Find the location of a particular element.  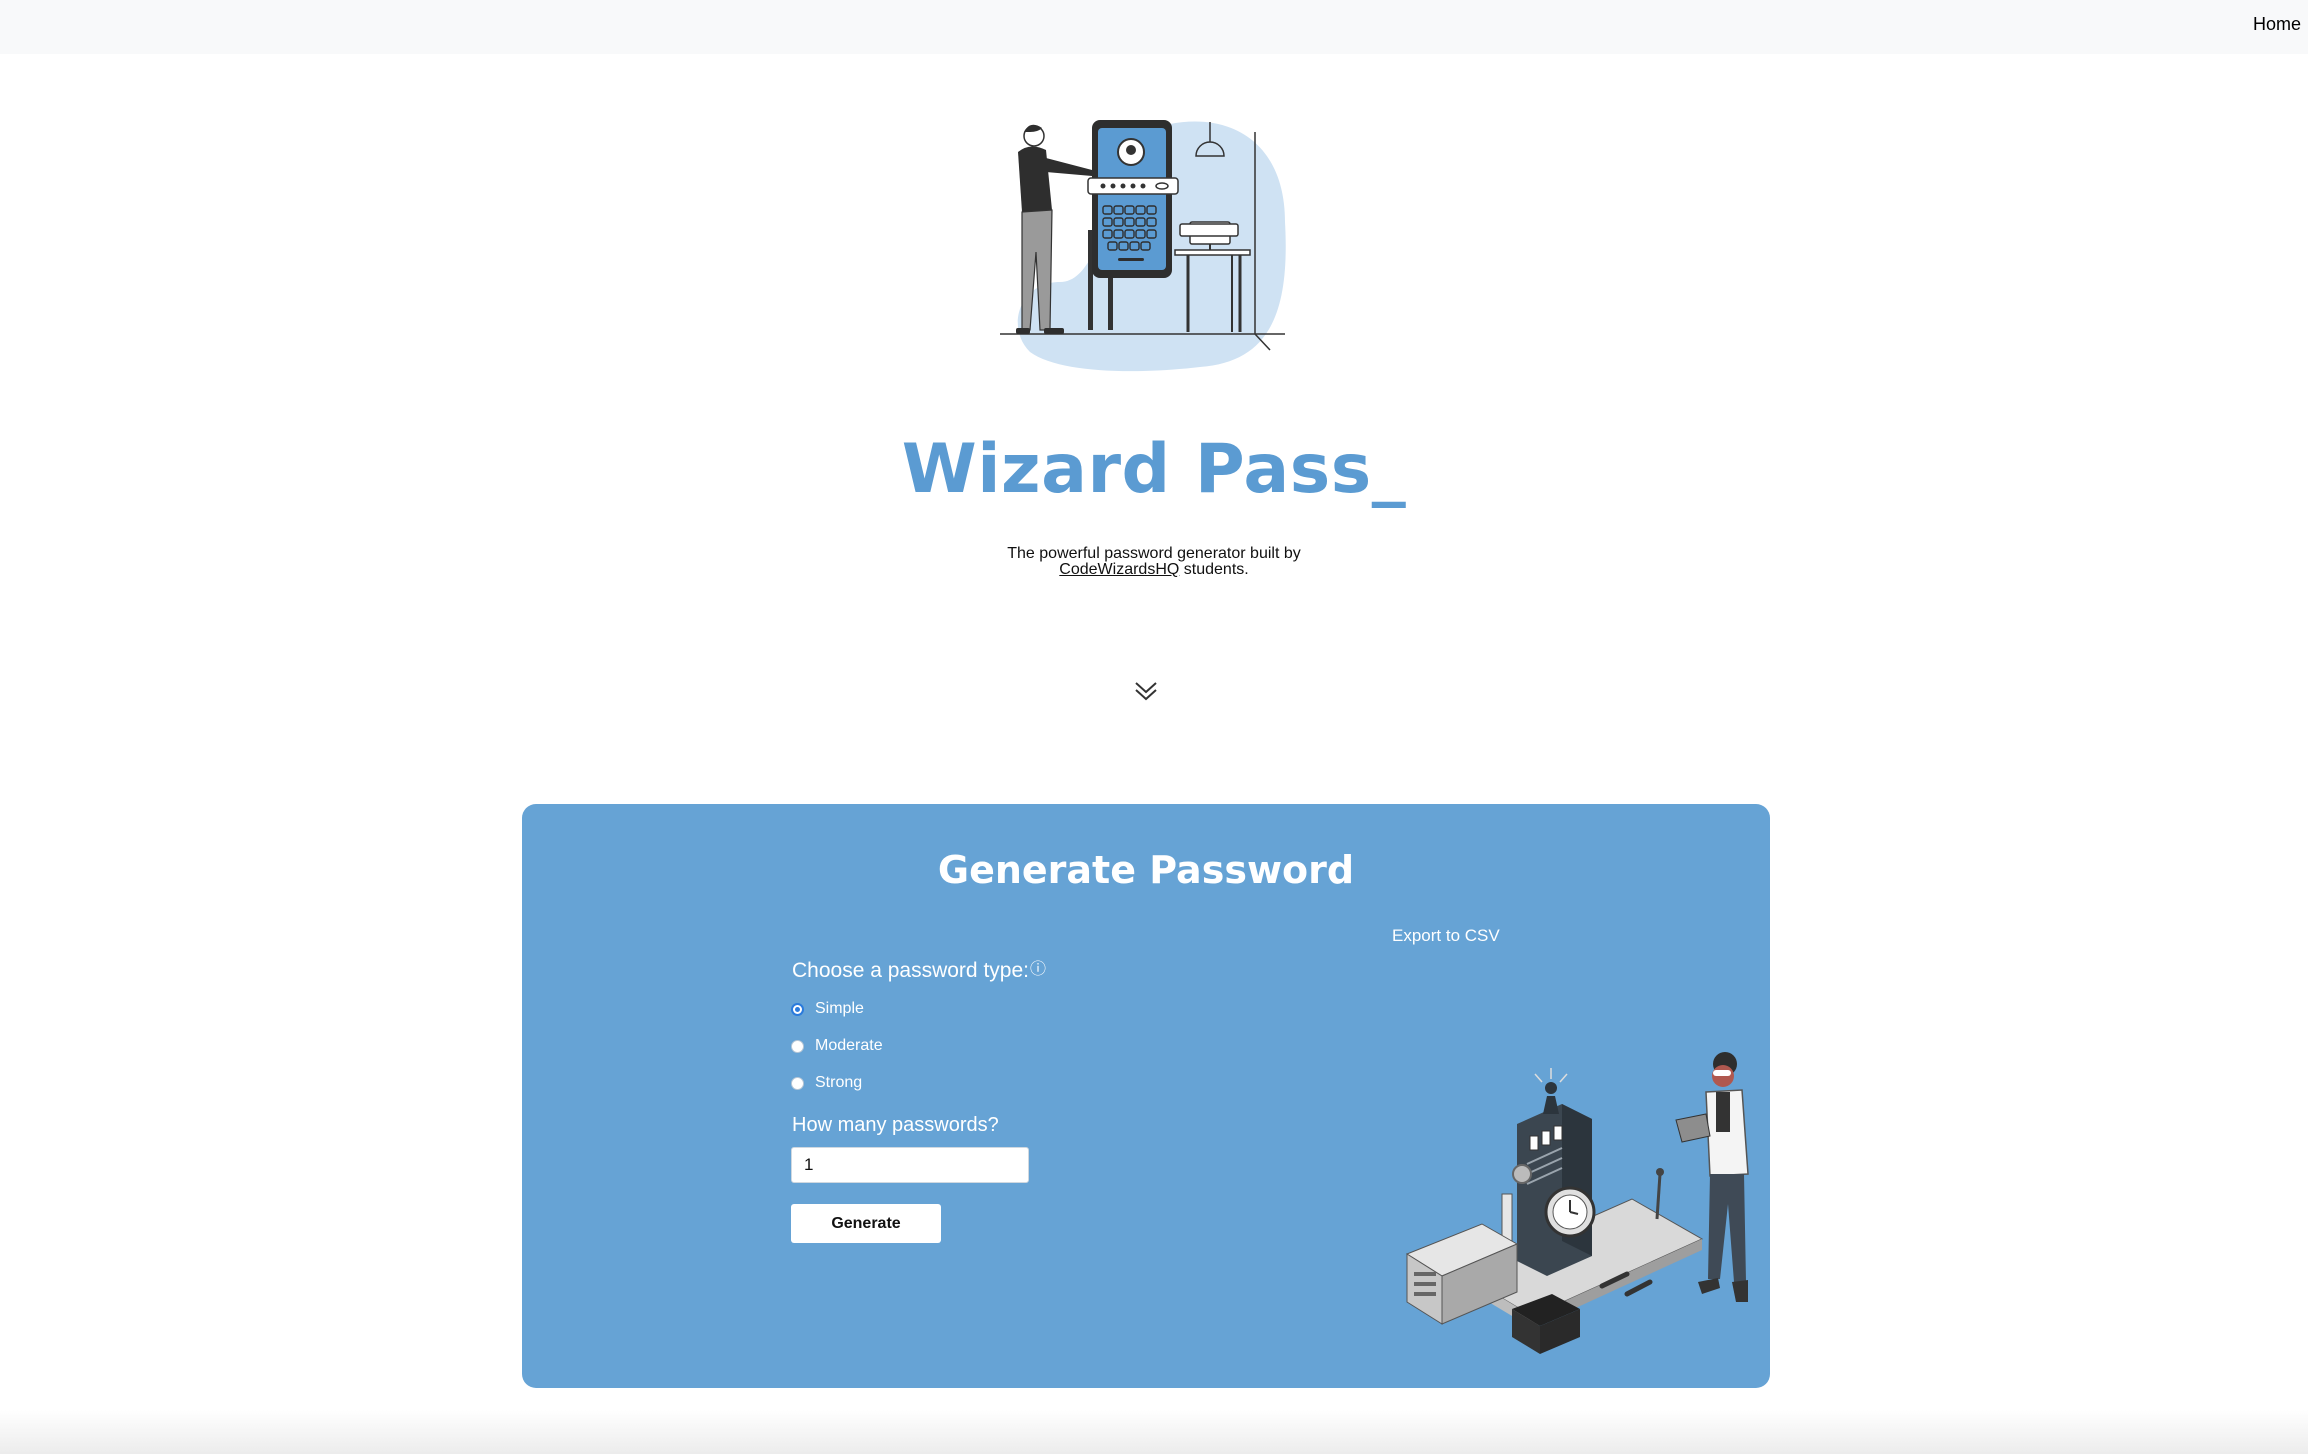

radio-option-simple: Simple is located at coordinates (827, 1009).